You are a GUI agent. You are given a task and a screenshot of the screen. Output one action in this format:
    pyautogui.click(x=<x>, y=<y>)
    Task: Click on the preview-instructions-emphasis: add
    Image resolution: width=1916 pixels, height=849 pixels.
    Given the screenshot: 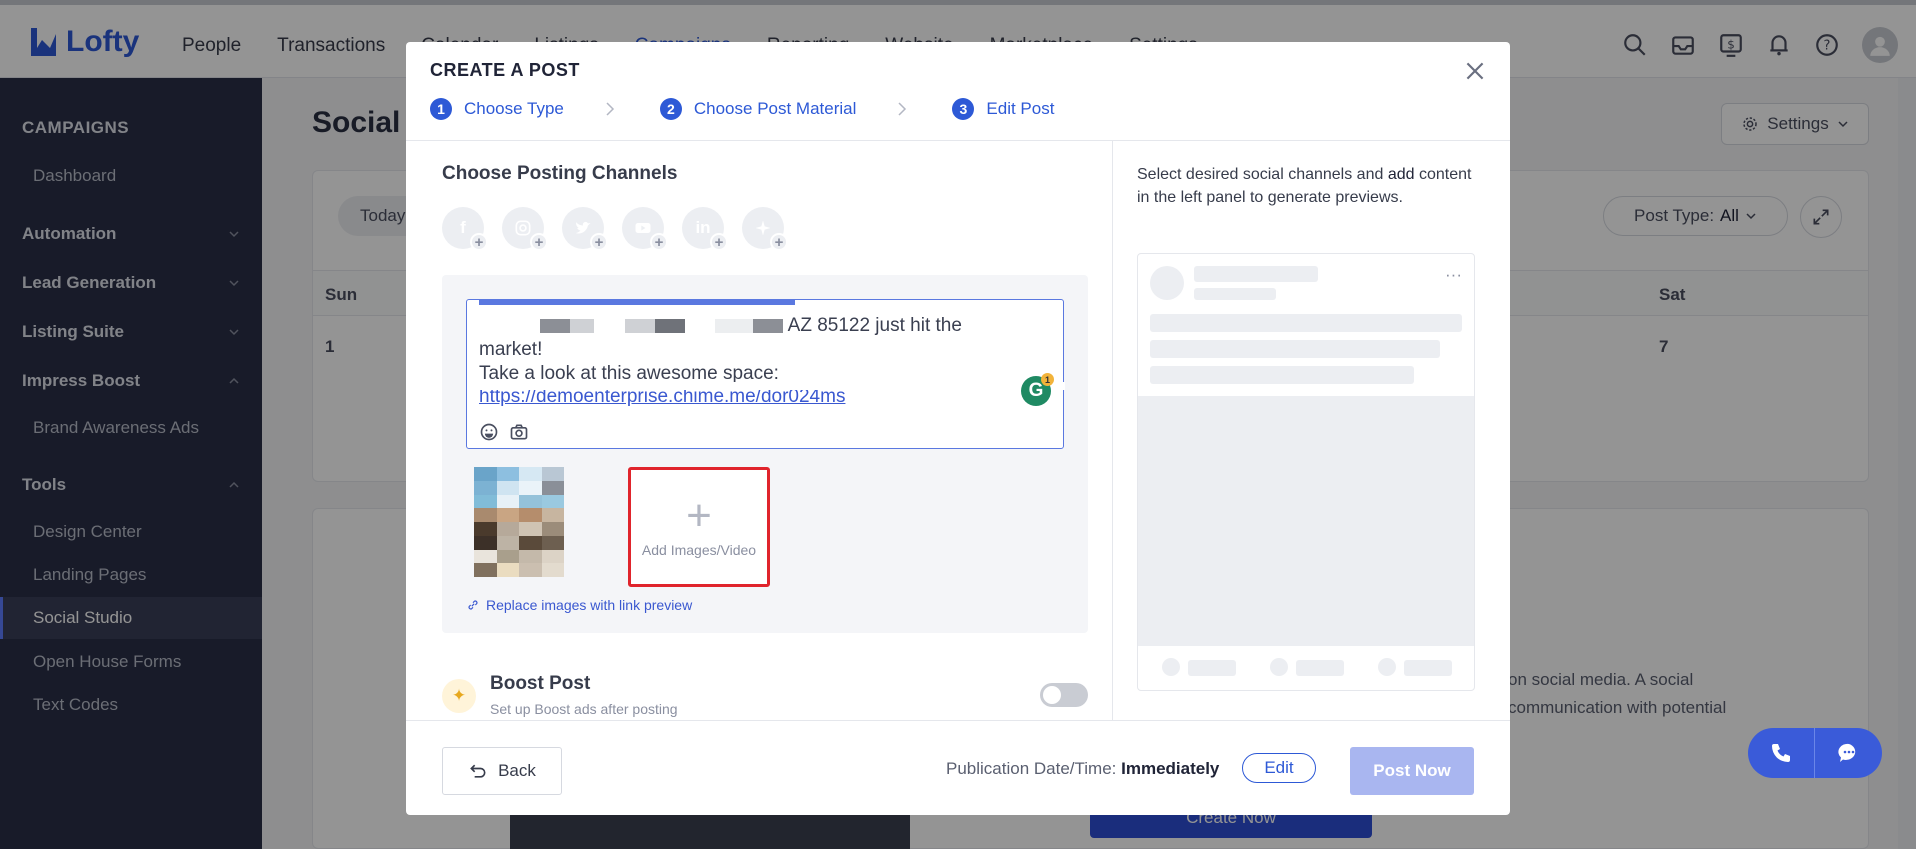 What is the action you would take?
    pyautogui.click(x=1401, y=174)
    